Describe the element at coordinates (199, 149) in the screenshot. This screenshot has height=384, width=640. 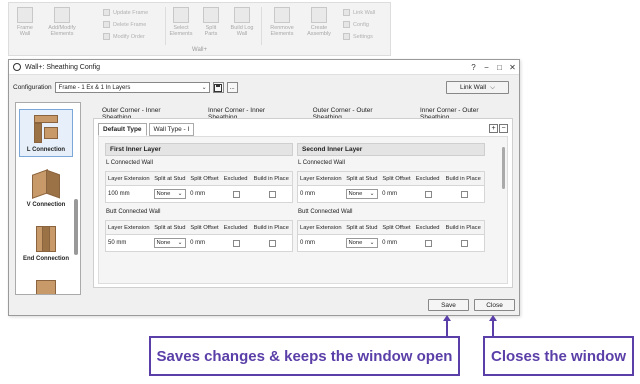
I see `layer-title: First Inner Layer` at that location.